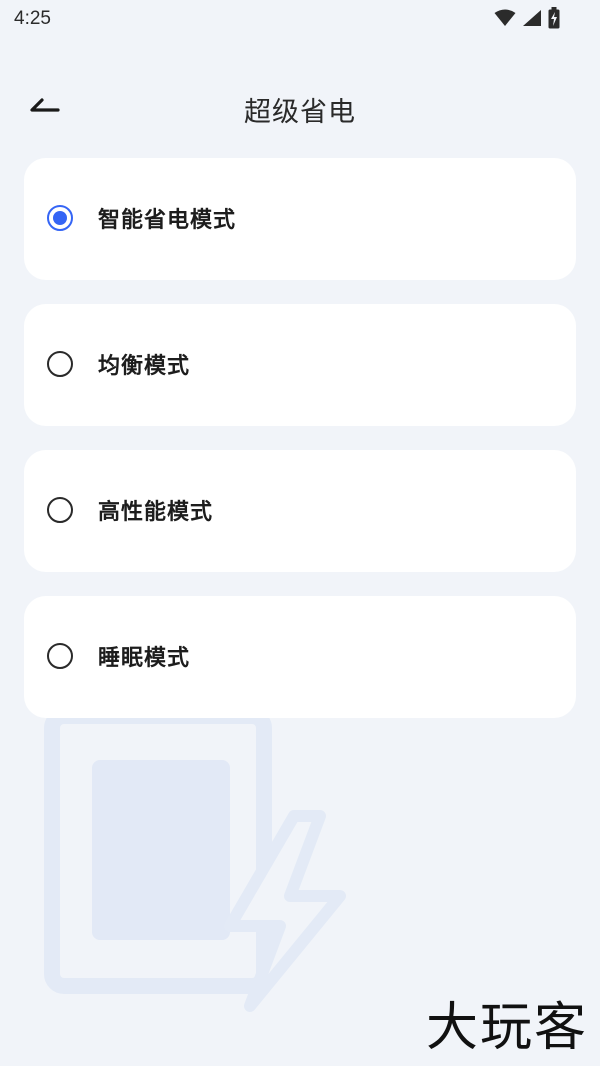 Image resolution: width=600 pixels, height=1066 pixels. What do you see at coordinates (554, 20) in the screenshot?
I see `battery-charging-icon` at bounding box center [554, 20].